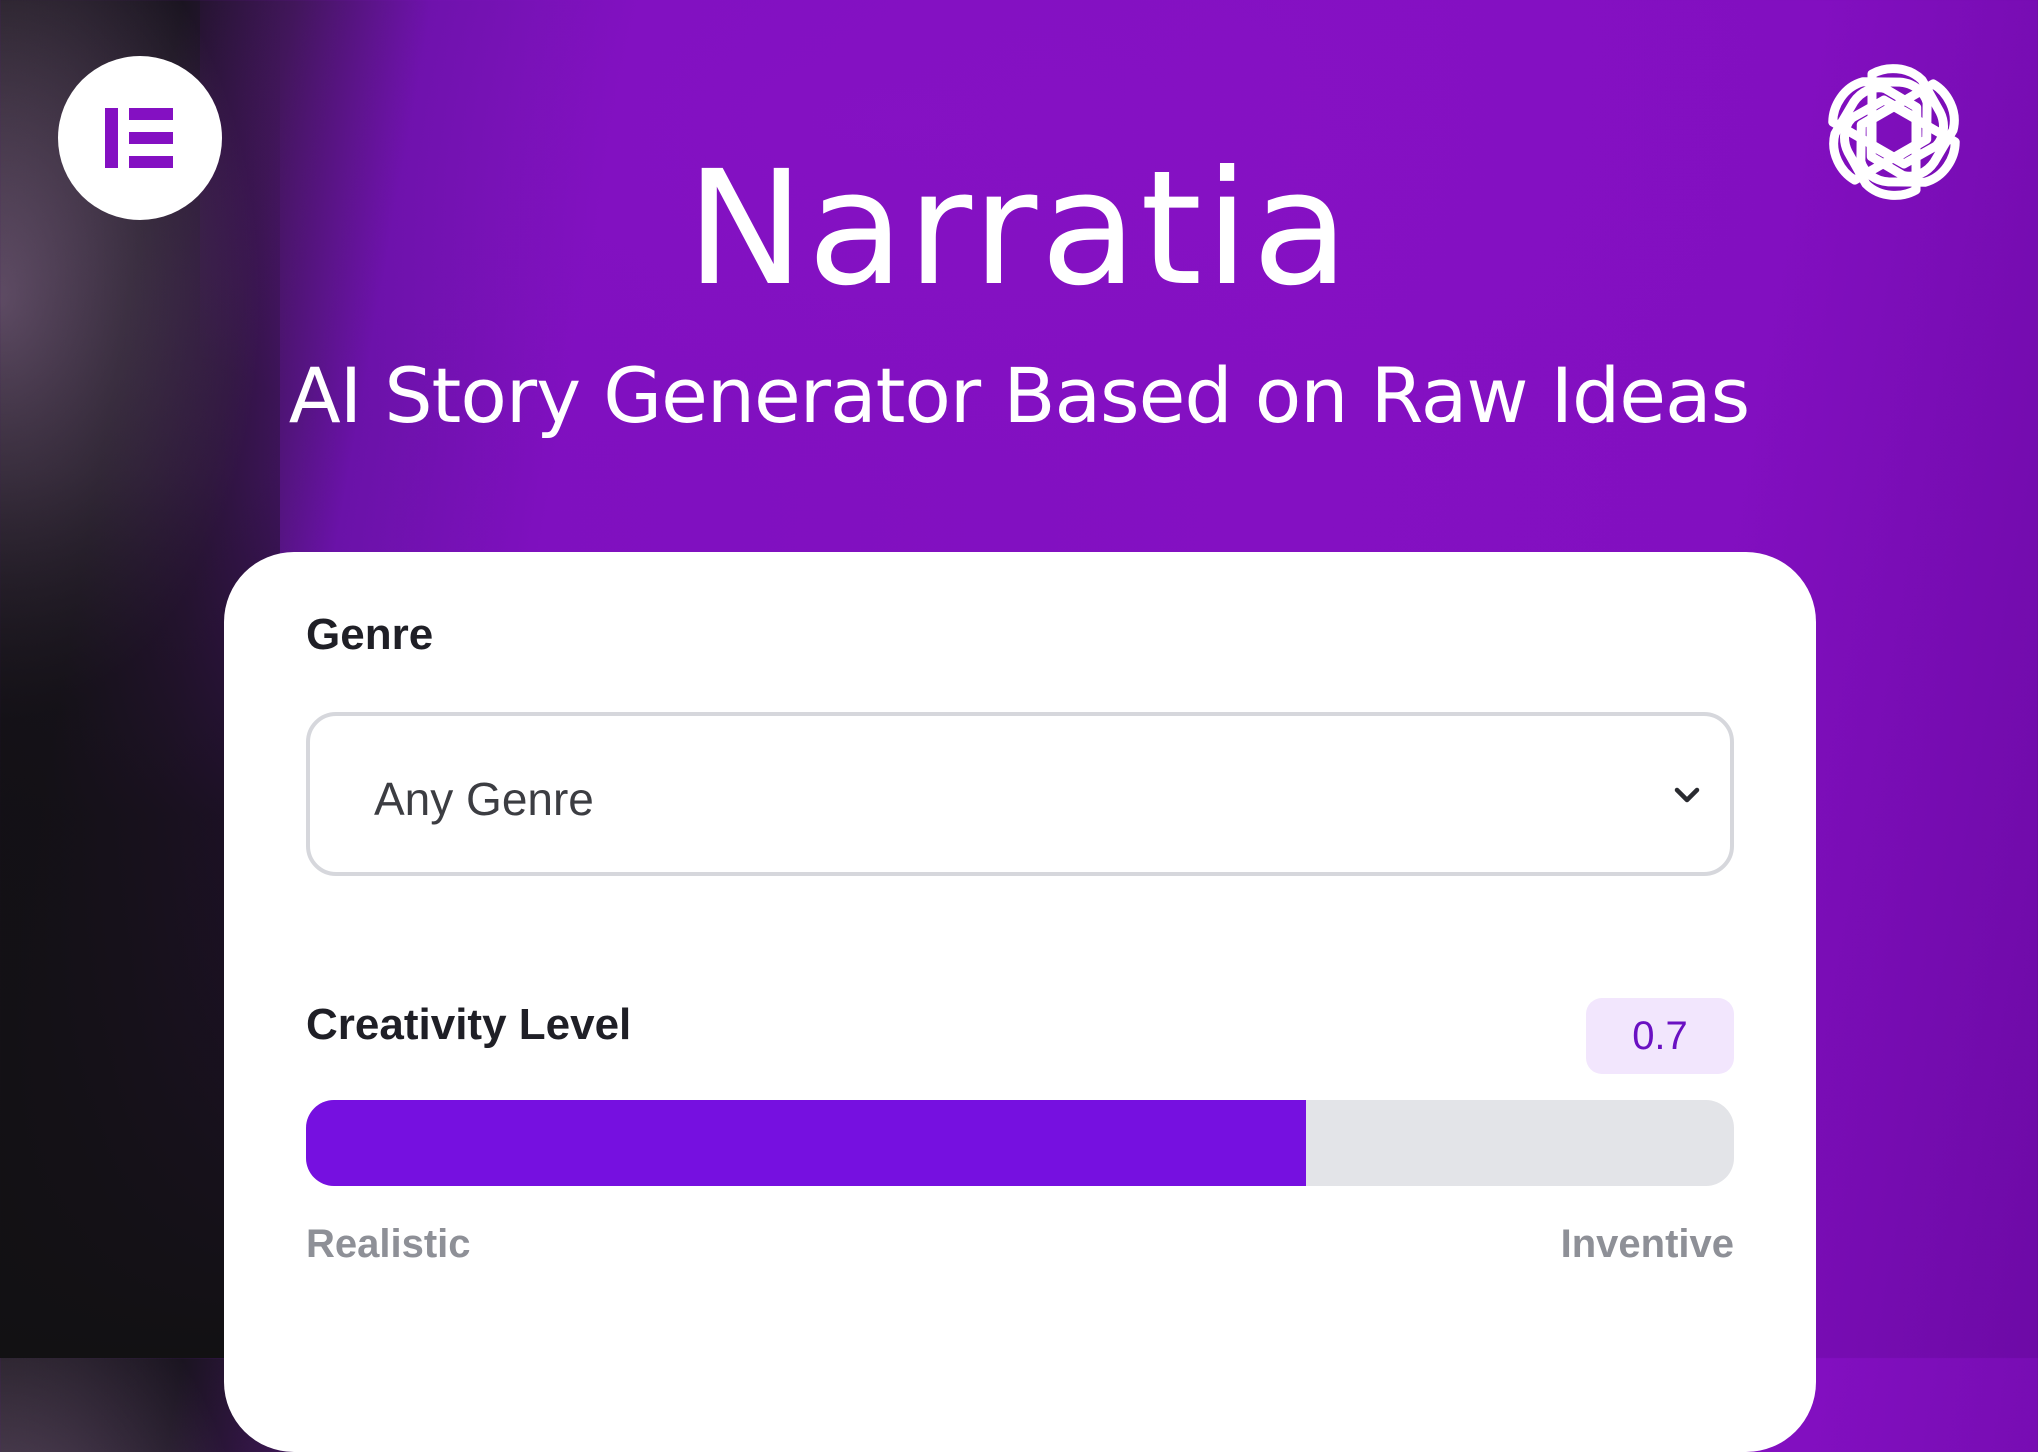 The width and height of the screenshot is (2038, 1452). I want to click on genre-selected-value: Any Genre, so click(484, 799).